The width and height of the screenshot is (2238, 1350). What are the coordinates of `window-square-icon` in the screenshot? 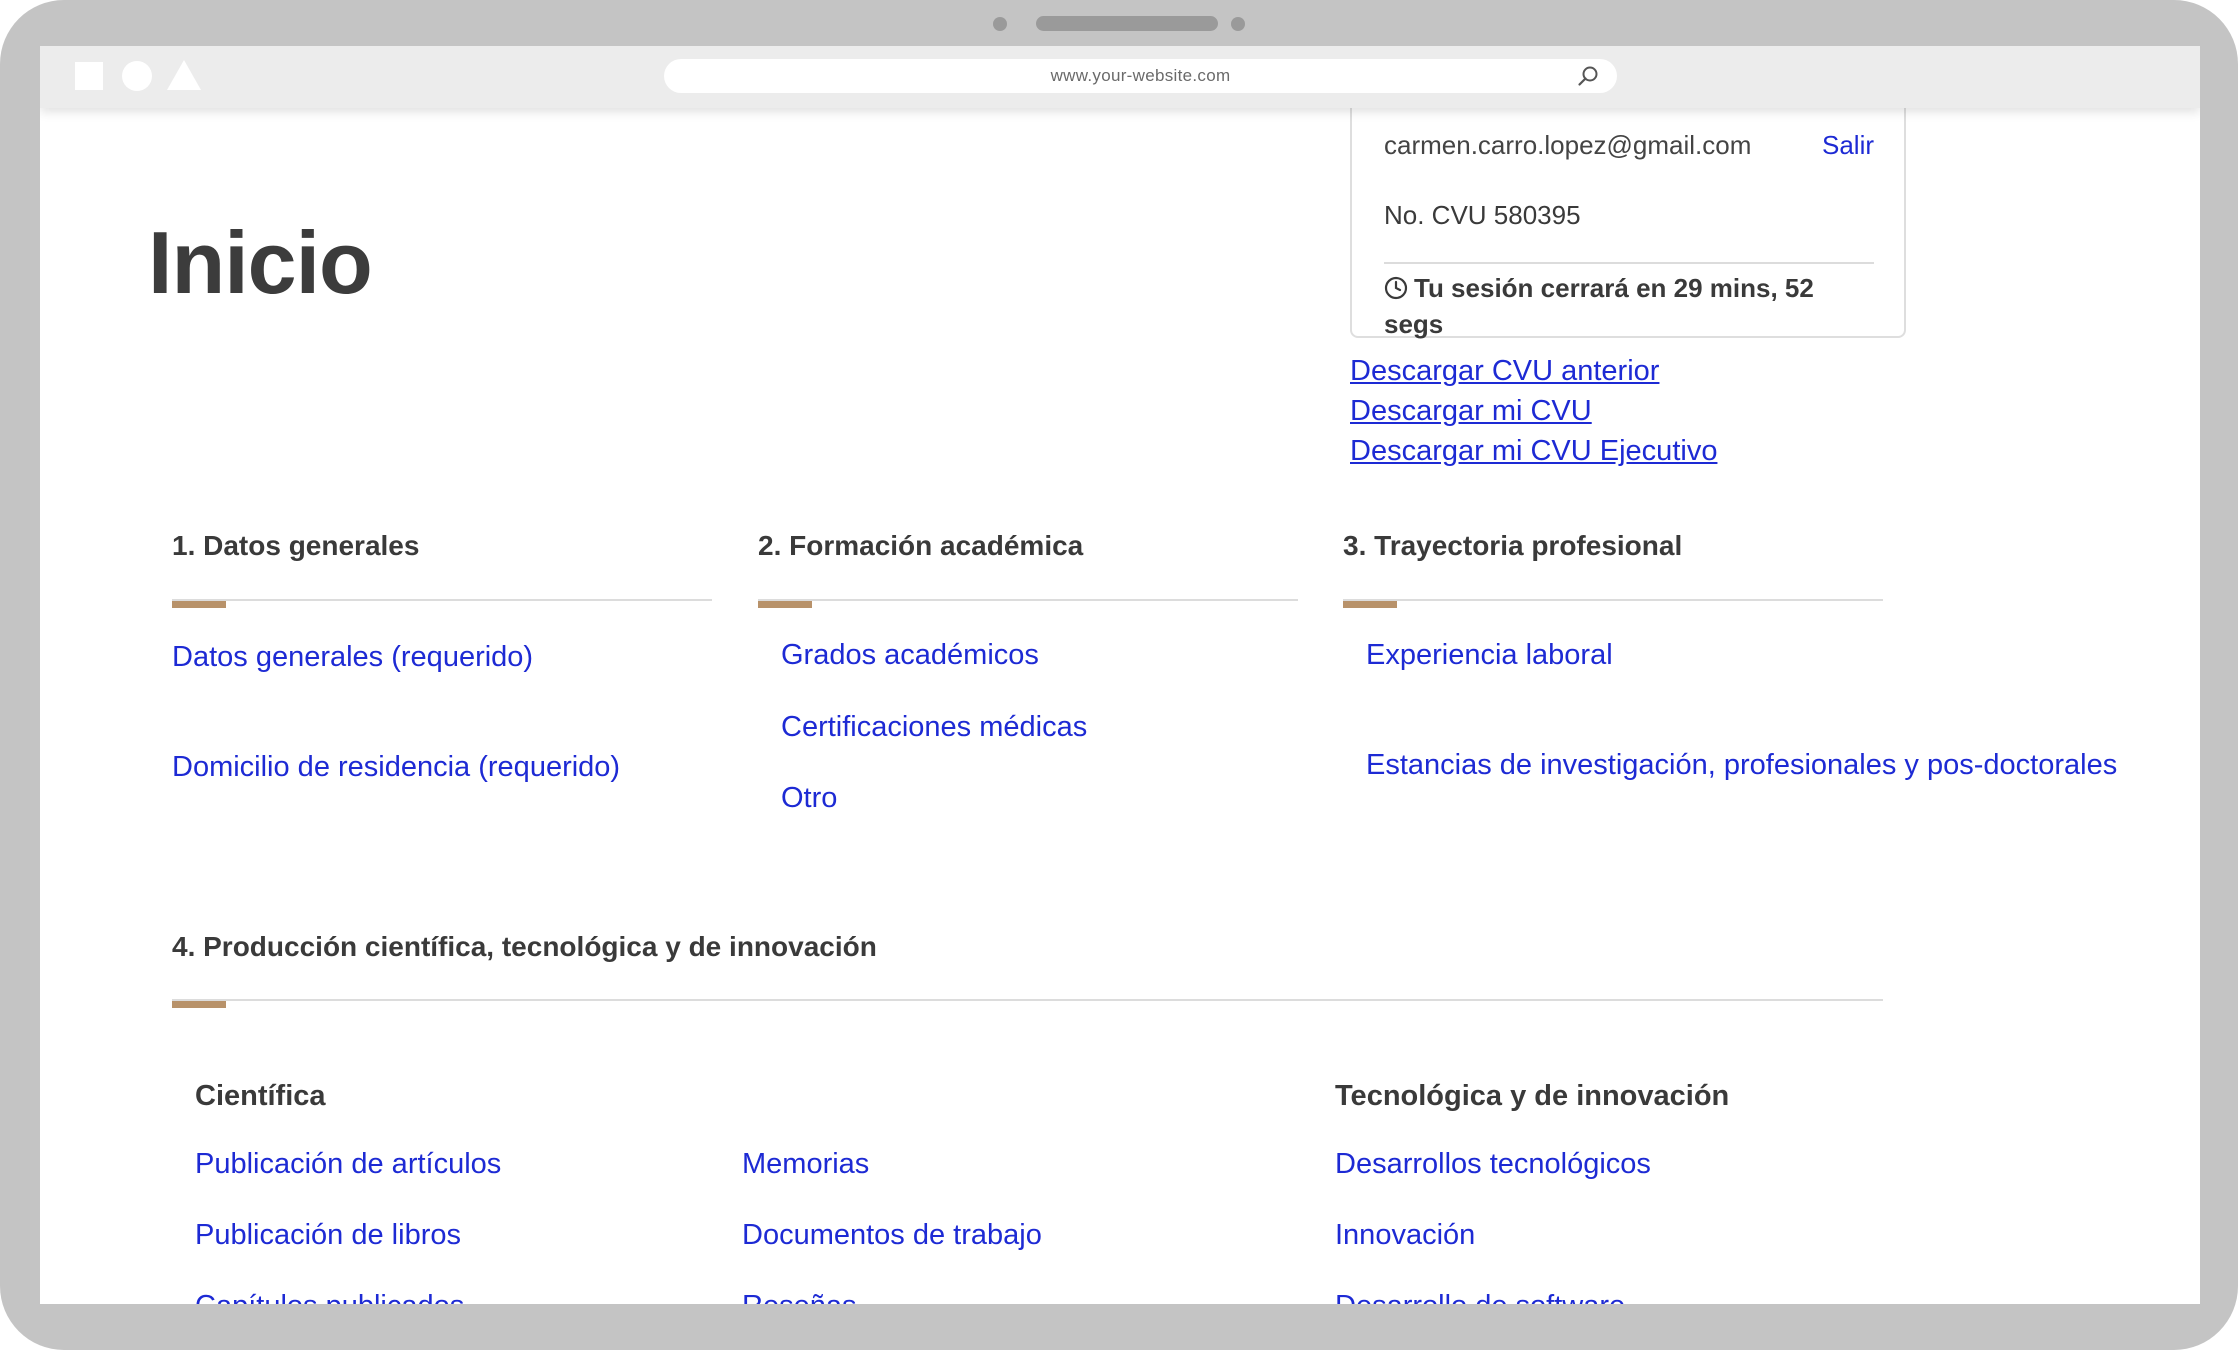 It's located at (89, 76).